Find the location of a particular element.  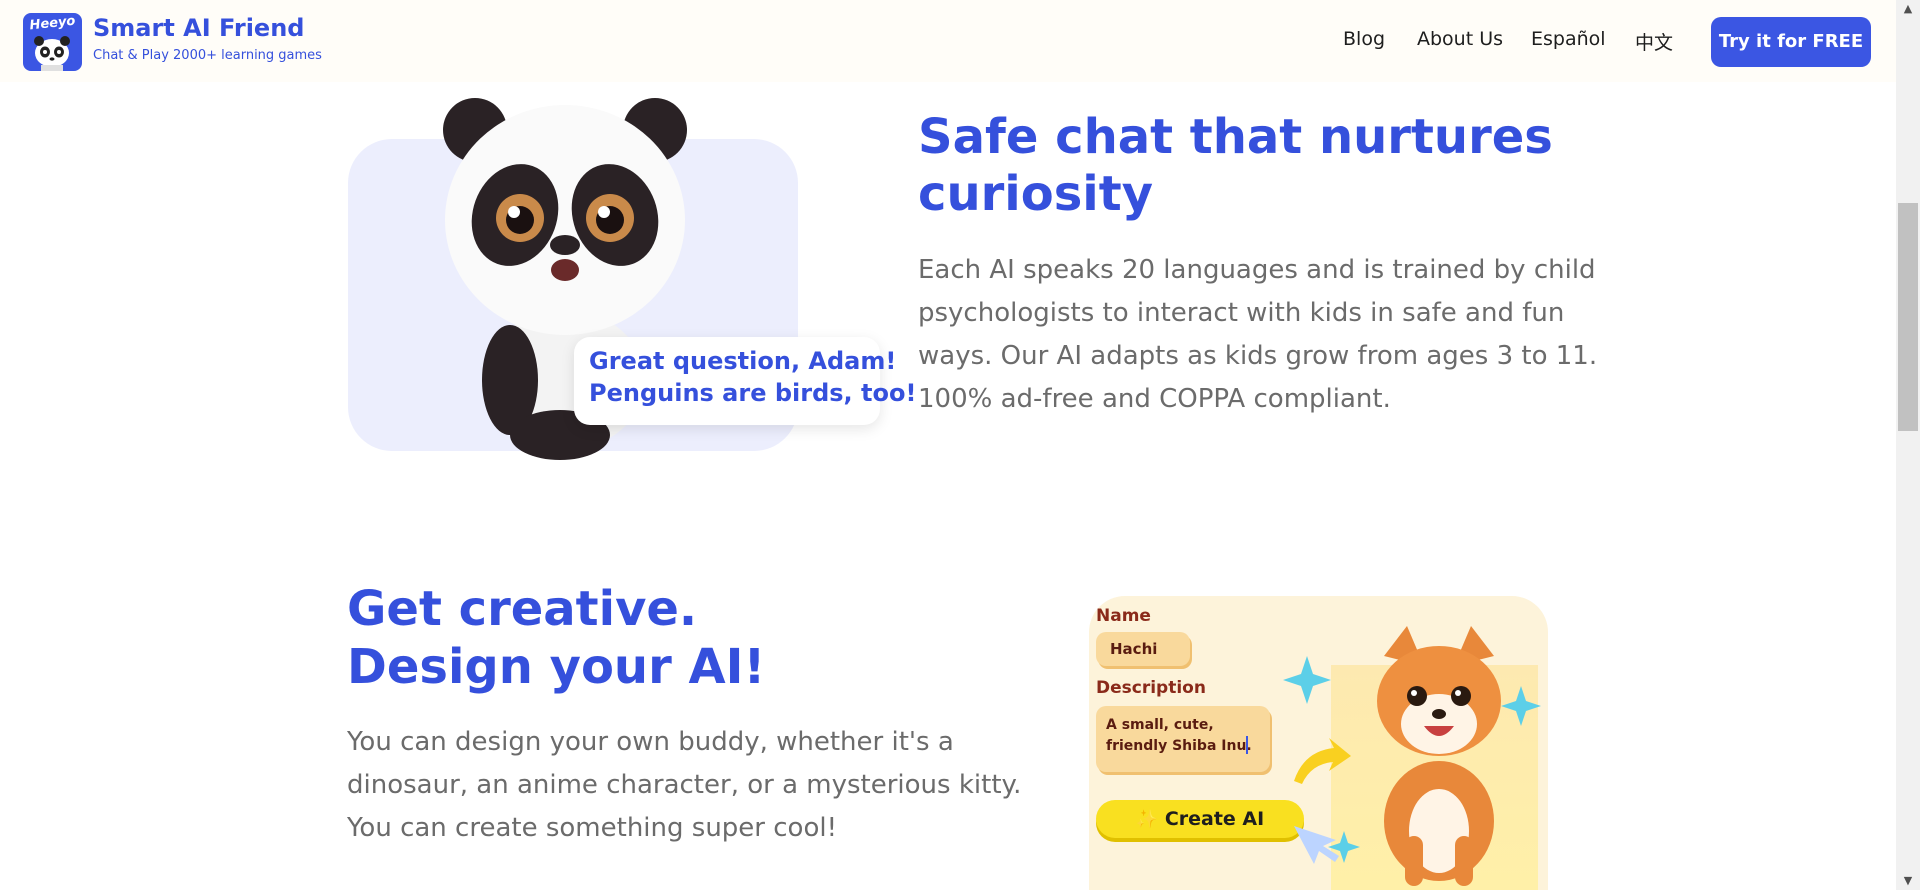

nav-blog: Blog is located at coordinates (1364, 39).